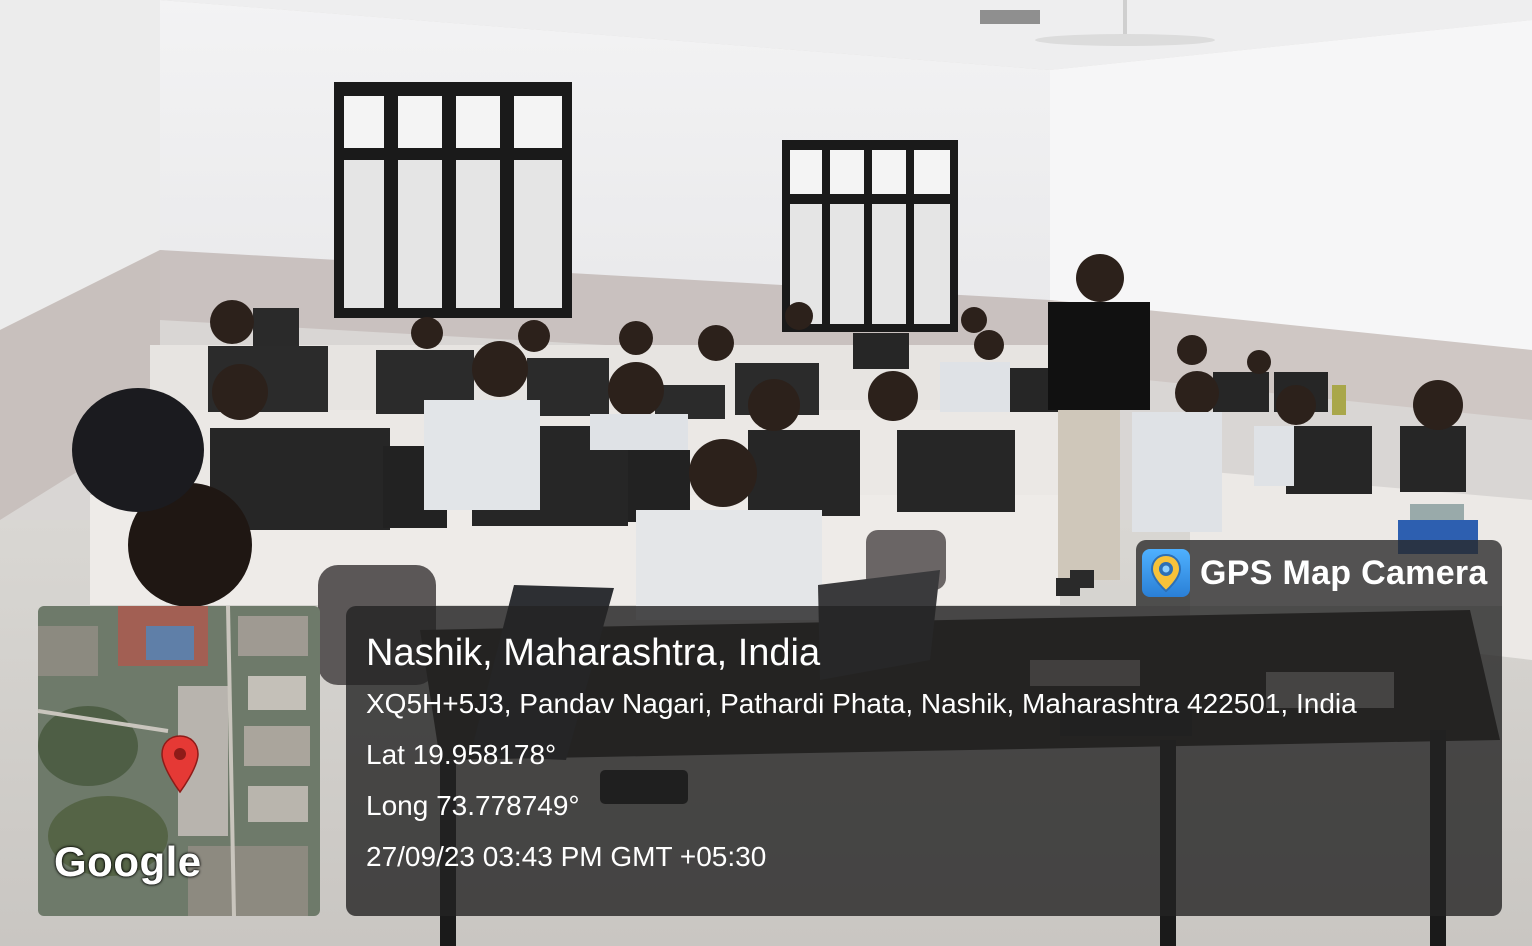  What do you see at coordinates (1344, 572) in the screenshot?
I see `app-name-label: GPS Map Camera` at bounding box center [1344, 572].